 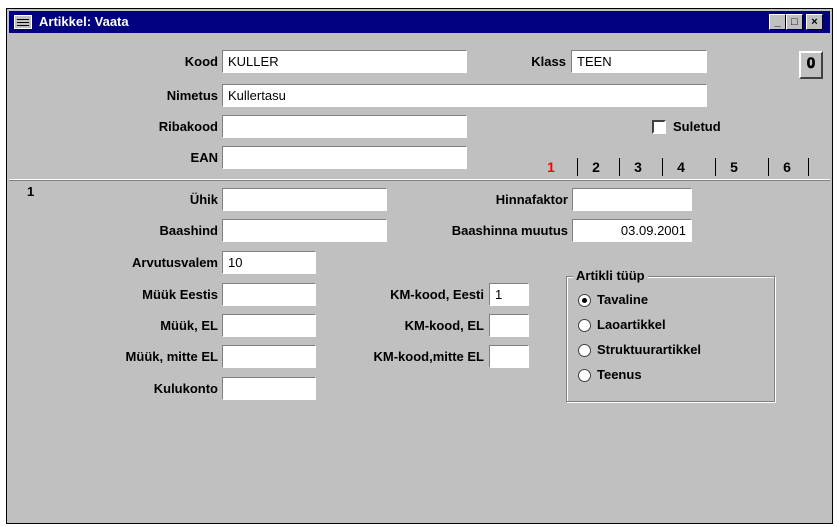 What do you see at coordinates (269, 294) in the screenshot?
I see `myyk-eestis-field` at bounding box center [269, 294].